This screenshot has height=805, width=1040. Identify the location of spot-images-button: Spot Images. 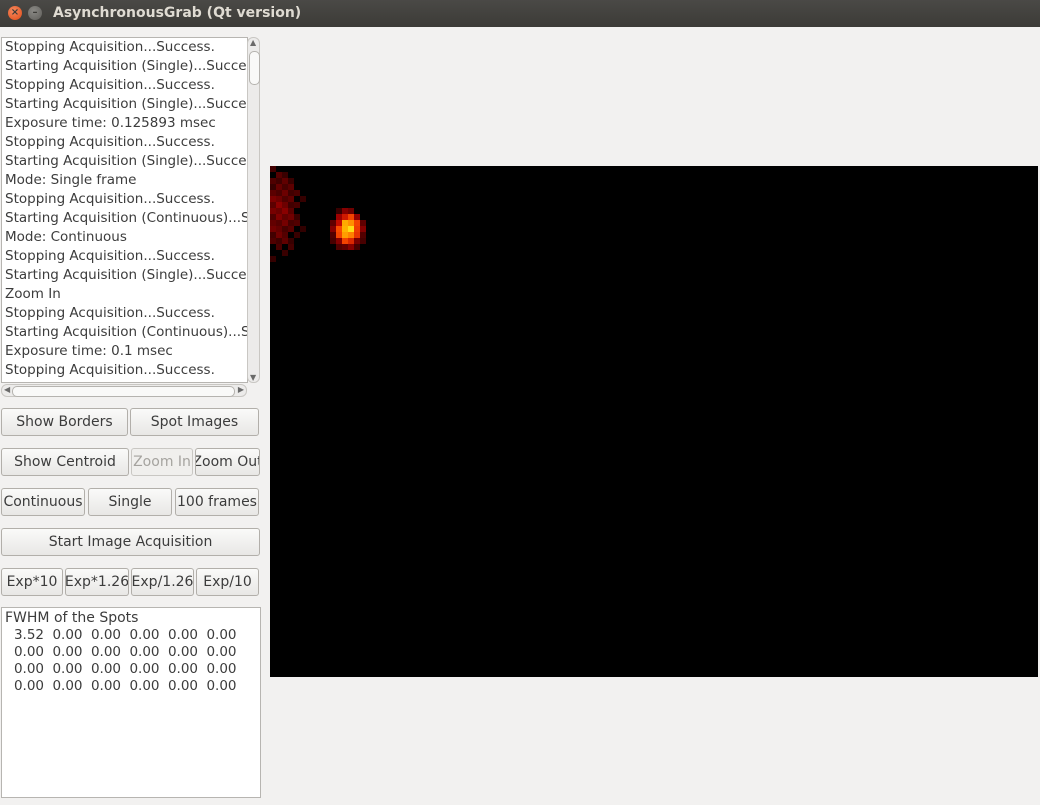
(194, 422).